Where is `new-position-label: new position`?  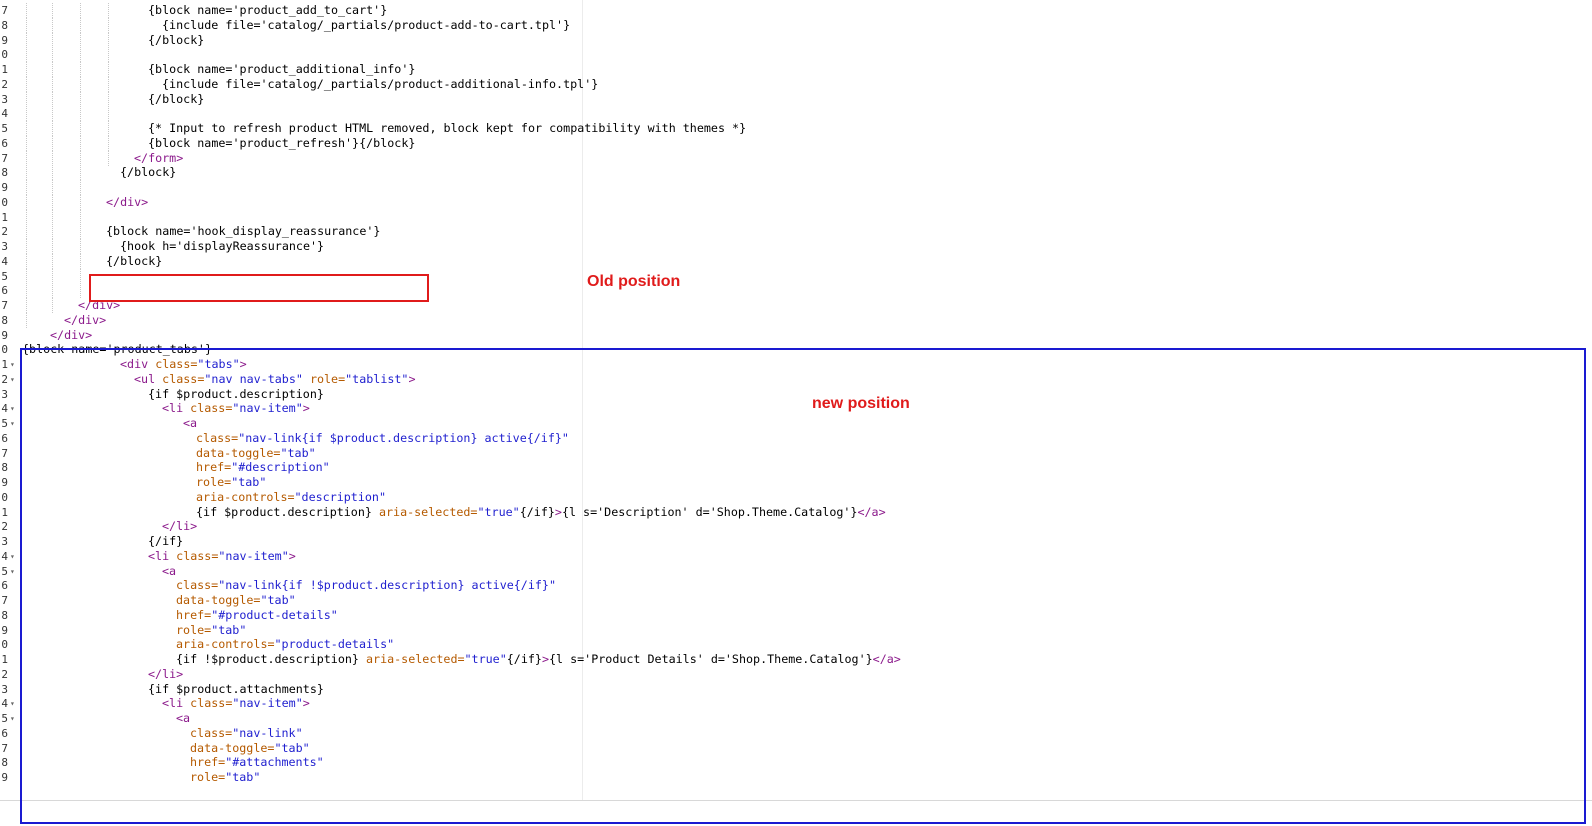
new-position-label: new position is located at coordinates (861, 403).